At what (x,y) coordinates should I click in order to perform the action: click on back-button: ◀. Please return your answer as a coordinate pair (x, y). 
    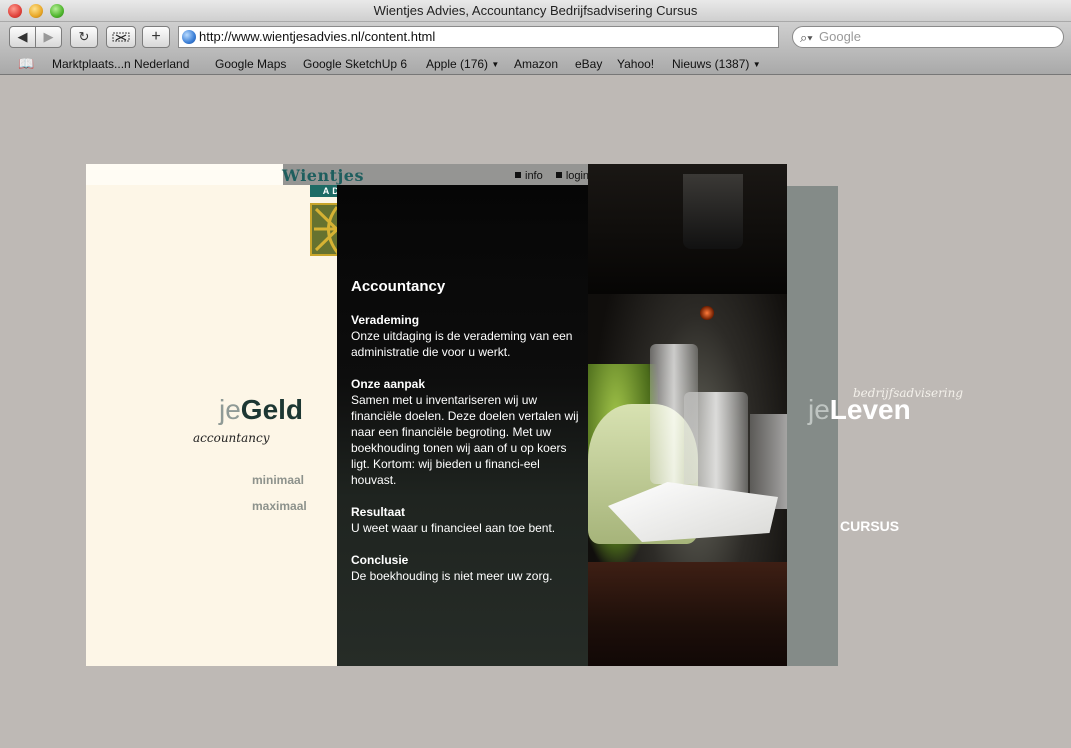
    Looking at the image, I should click on (22, 37).